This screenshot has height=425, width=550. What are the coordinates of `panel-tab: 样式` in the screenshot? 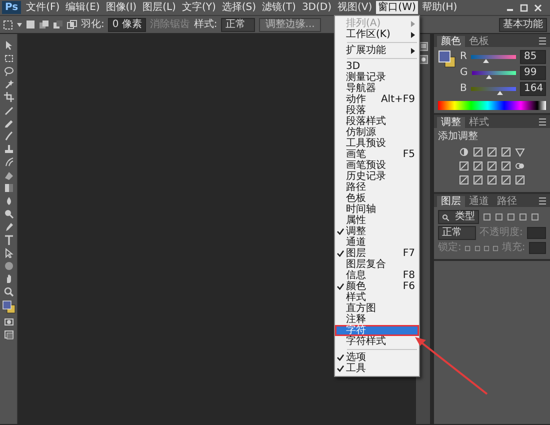 It's located at (479, 122).